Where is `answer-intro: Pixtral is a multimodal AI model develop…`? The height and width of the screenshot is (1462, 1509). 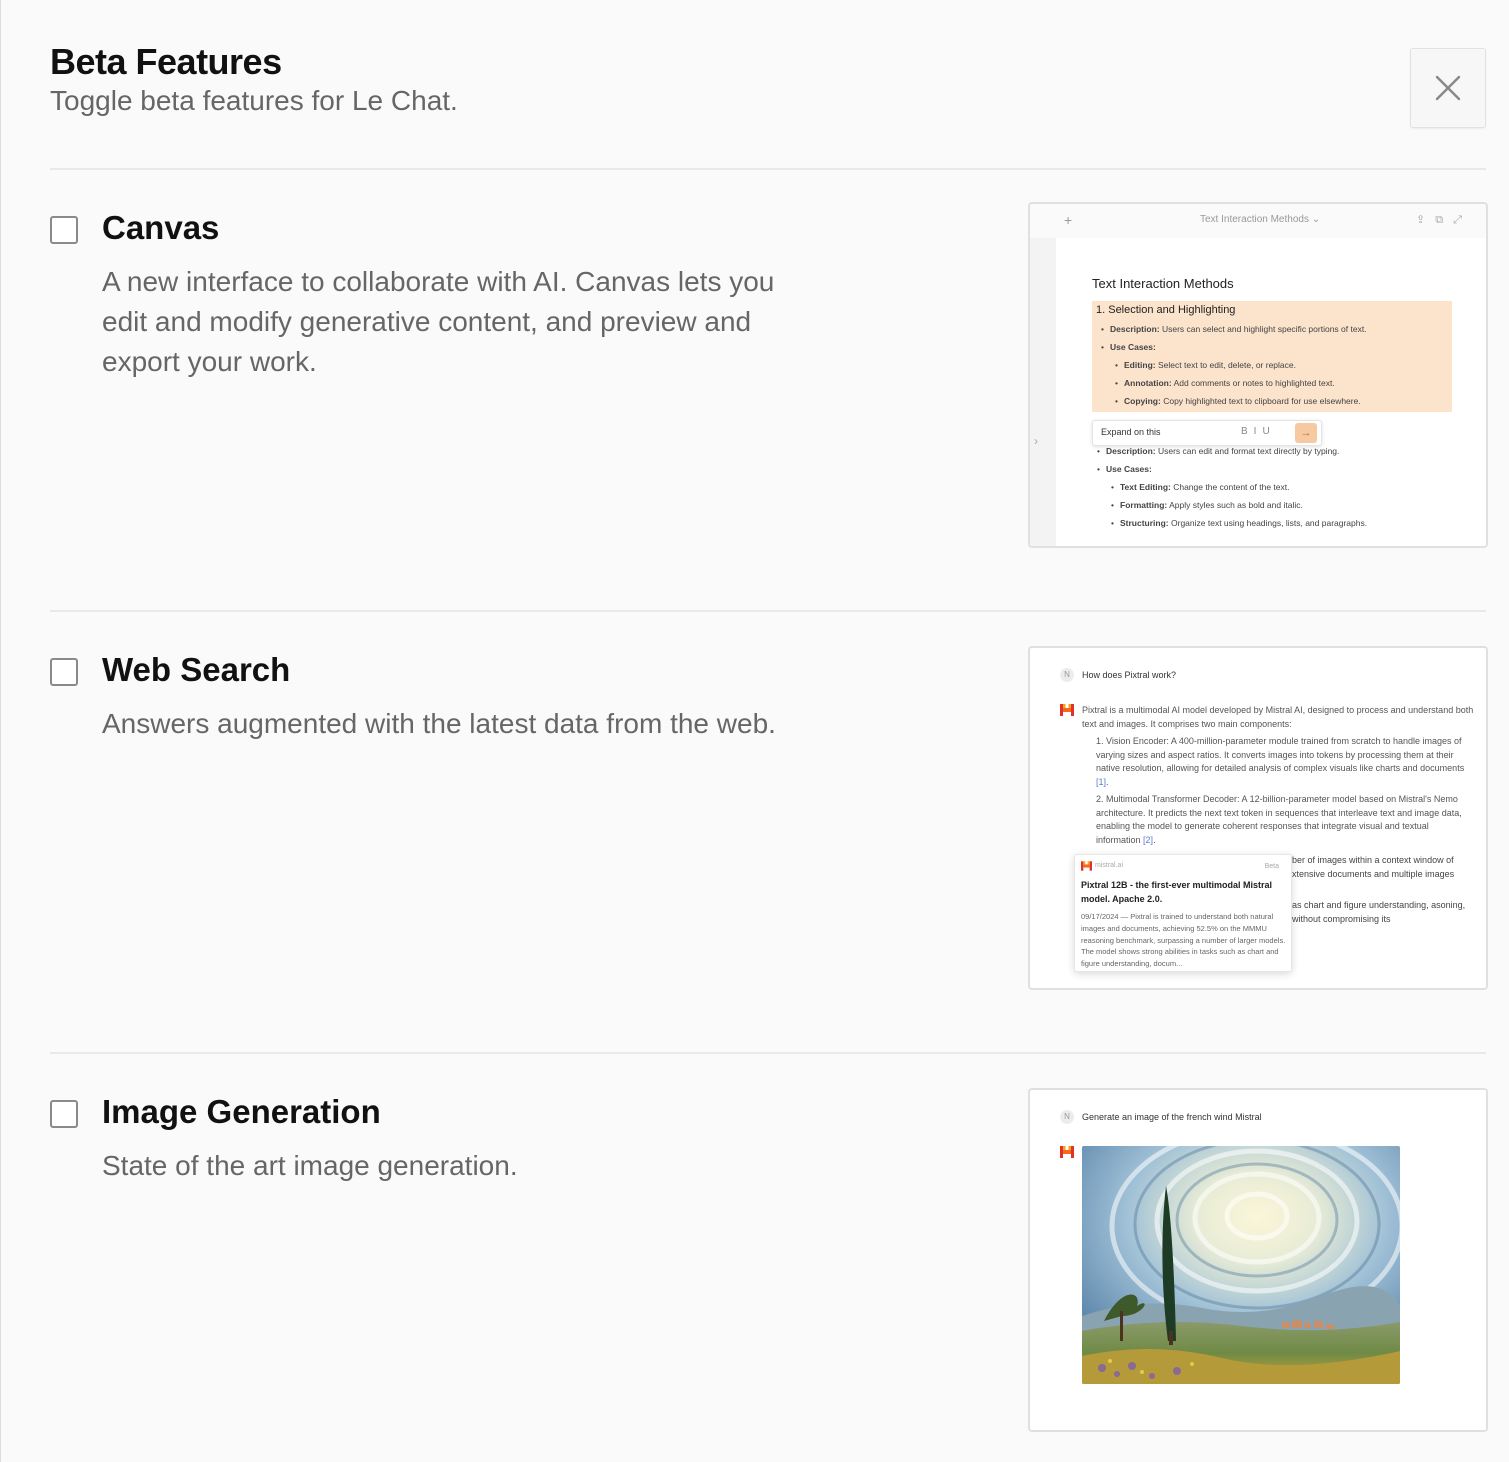 answer-intro: Pixtral is a multimodal AI model develop… is located at coordinates (1278, 717).